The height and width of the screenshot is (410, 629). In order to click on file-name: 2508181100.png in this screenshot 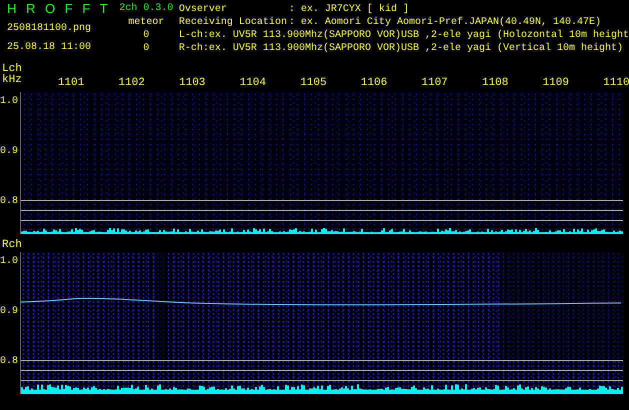, I will do `click(49, 28)`.